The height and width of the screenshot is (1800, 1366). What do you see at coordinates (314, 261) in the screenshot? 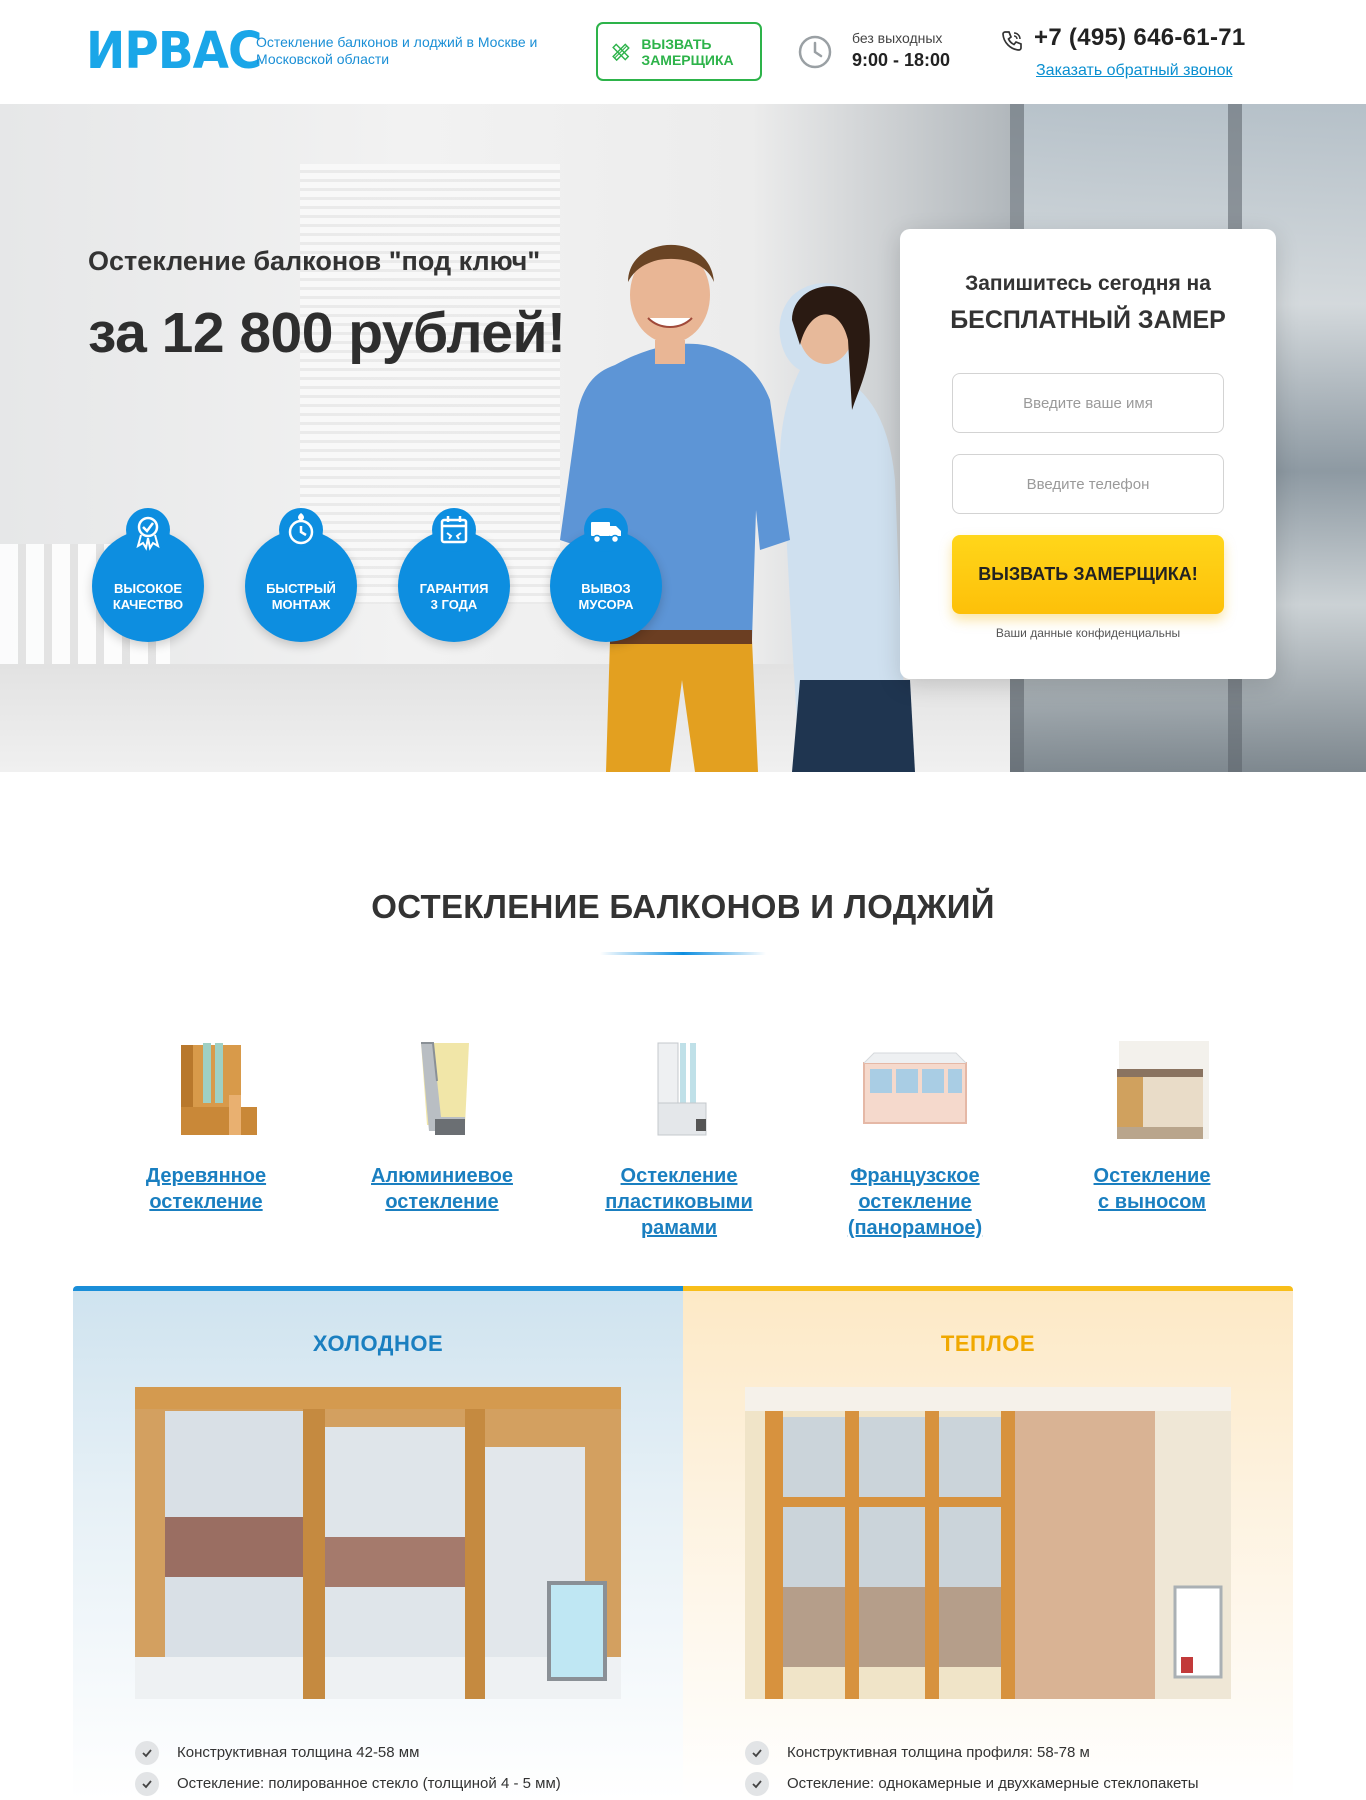
I see `hero-subtitle: Остекление балконов "под ключ"` at bounding box center [314, 261].